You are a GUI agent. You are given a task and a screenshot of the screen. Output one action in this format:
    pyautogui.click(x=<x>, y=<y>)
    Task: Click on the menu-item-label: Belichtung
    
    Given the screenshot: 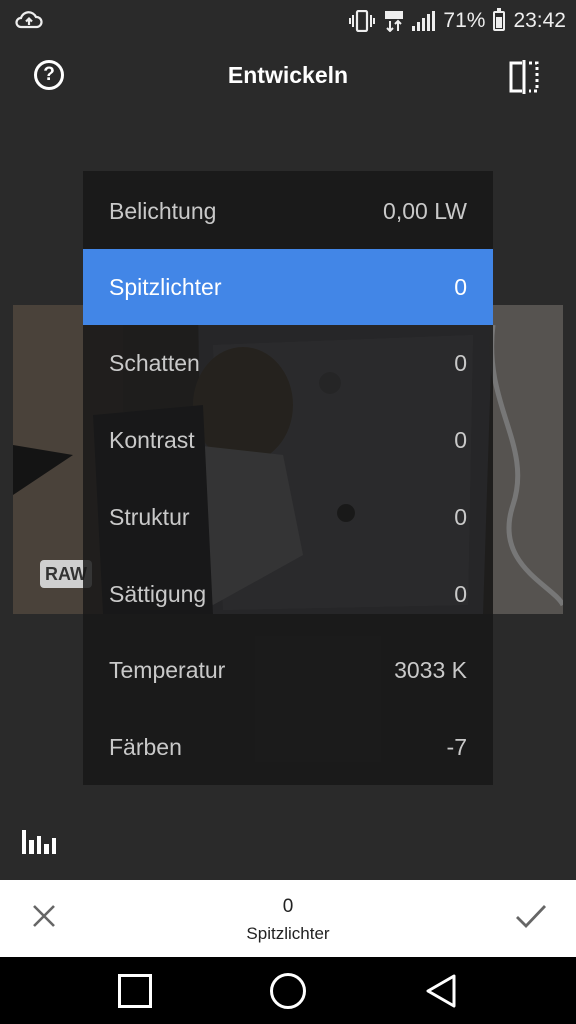 What is the action you would take?
    pyautogui.click(x=163, y=210)
    